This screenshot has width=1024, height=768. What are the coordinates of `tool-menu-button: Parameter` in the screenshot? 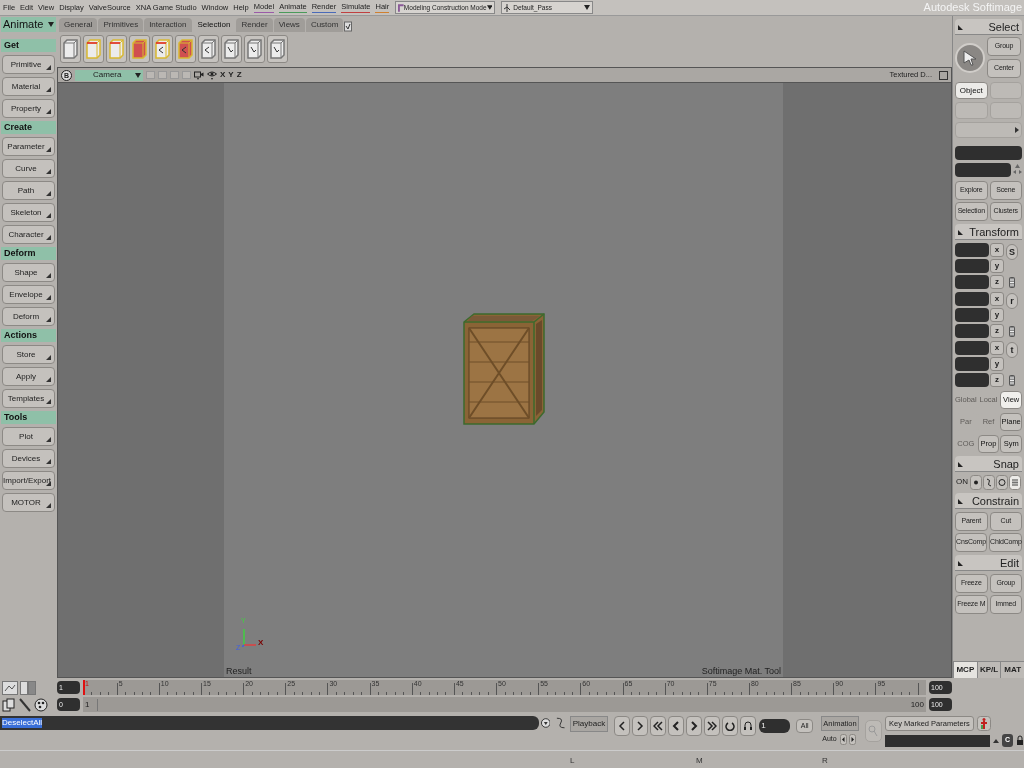 It's located at (28, 146).